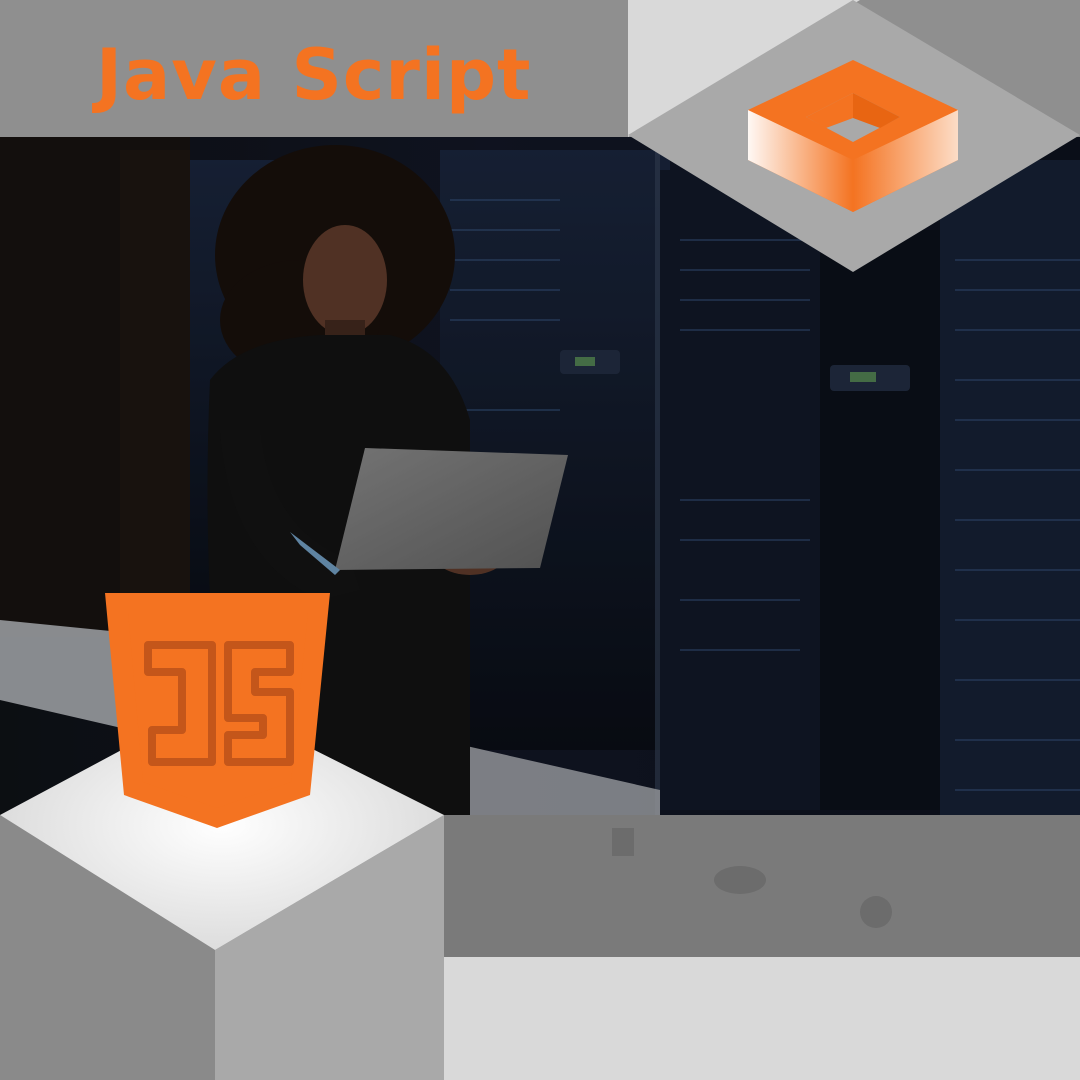 This screenshot has width=1080, height=1080. What do you see at coordinates (217, 710) in the screenshot?
I see `javascript-shield-icon` at bounding box center [217, 710].